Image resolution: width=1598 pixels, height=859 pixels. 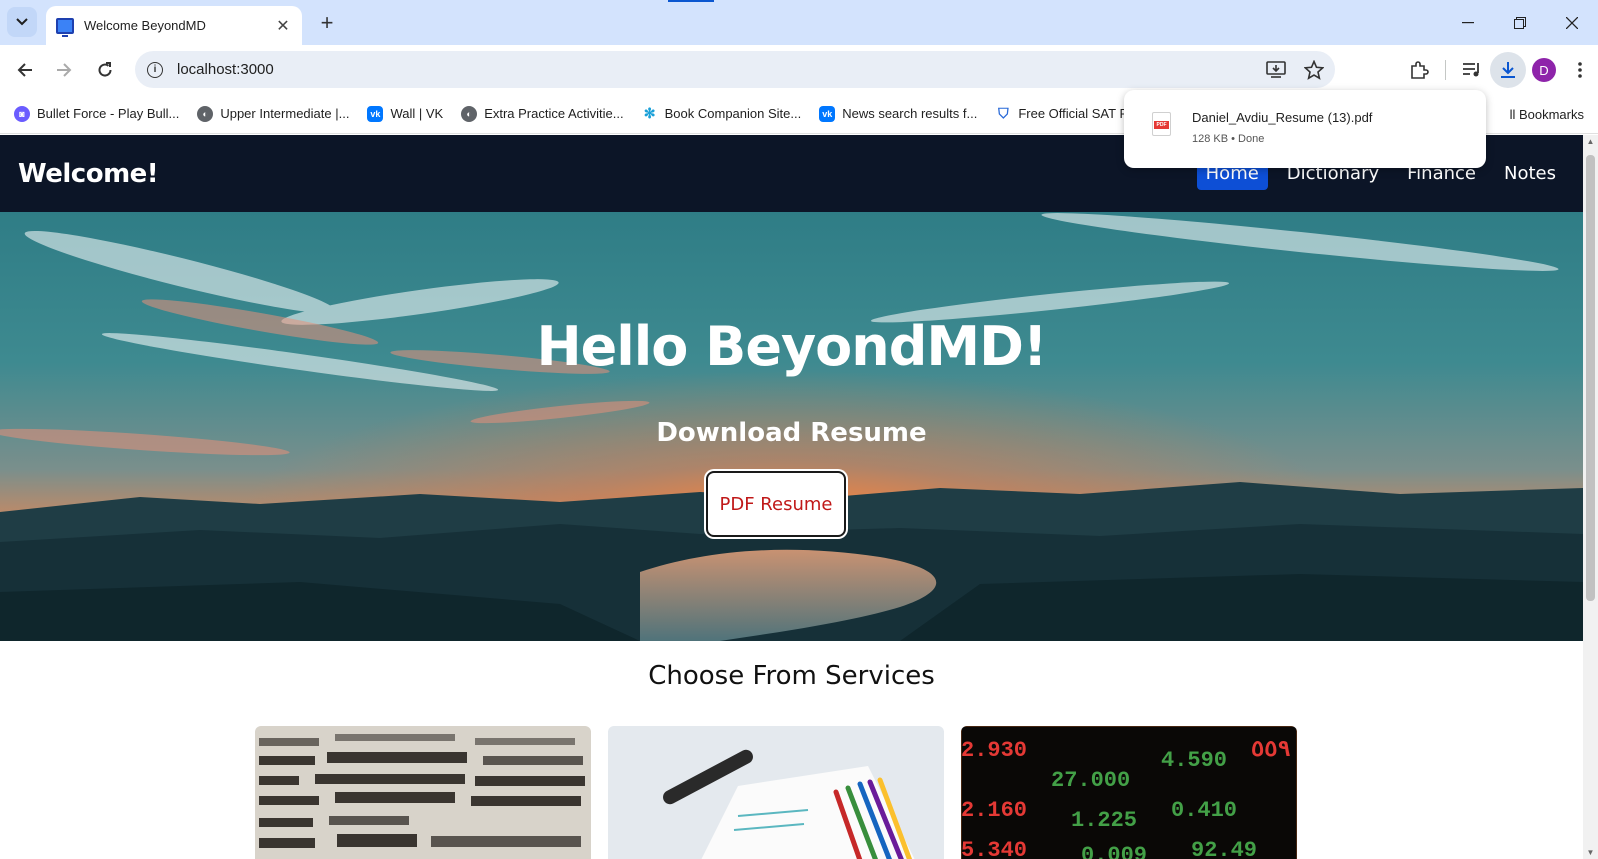 What do you see at coordinates (417, 113) in the screenshot?
I see `bookmark-label: Wall | VK` at bounding box center [417, 113].